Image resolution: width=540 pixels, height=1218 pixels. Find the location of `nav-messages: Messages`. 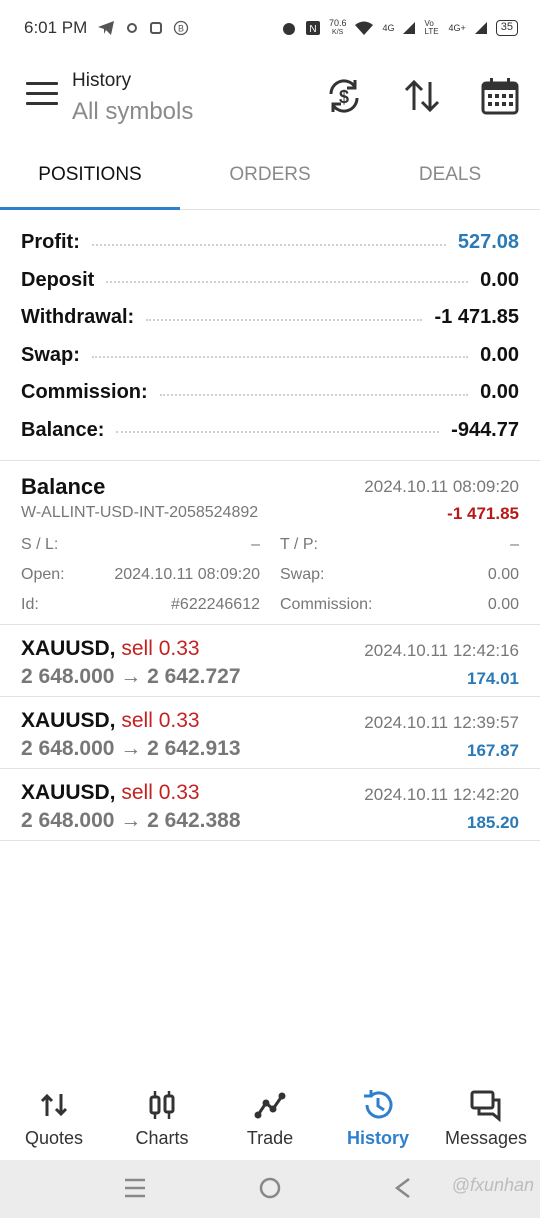

nav-messages: Messages is located at coordinates (486, 1119).